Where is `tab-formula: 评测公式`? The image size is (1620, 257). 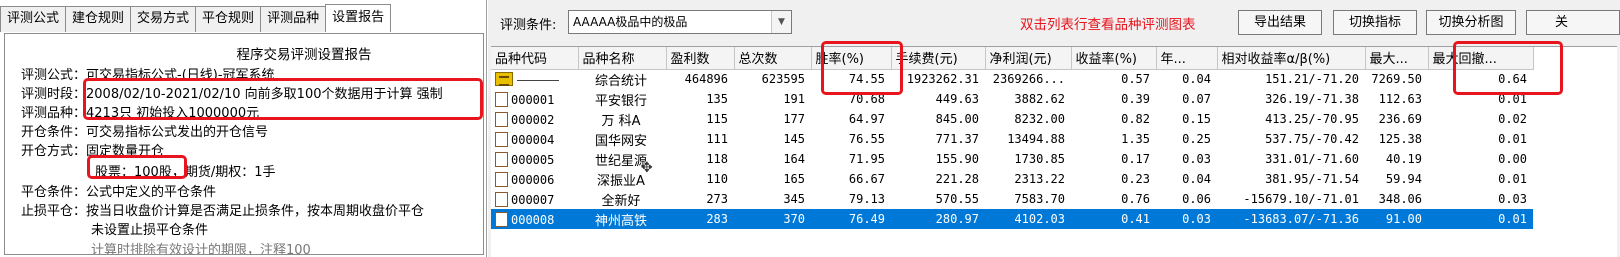 tab-formula: 评测公式 is located at coordinates (33, 19).